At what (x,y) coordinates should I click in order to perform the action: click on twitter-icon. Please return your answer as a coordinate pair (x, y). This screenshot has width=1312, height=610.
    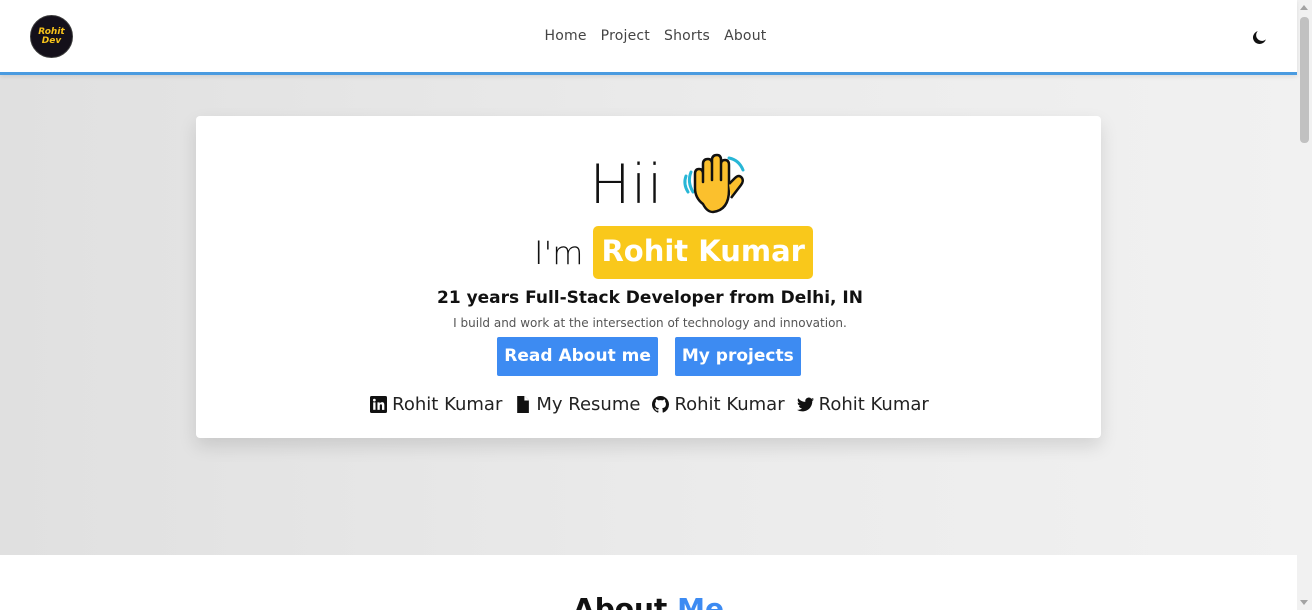
    Looking at the image, I should click on (805, 404).